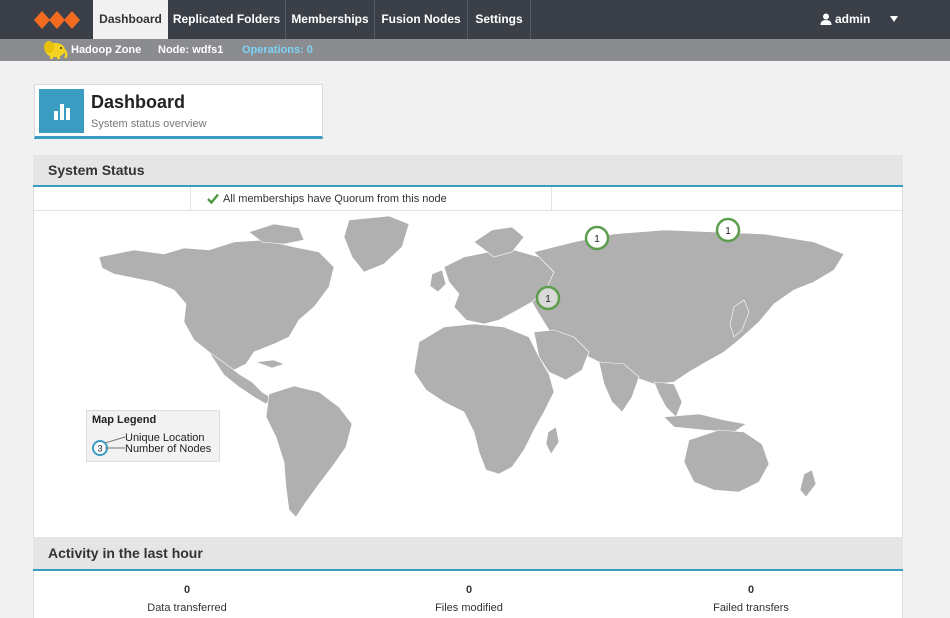  I want to click on australia-landmass, so click(726, 461).